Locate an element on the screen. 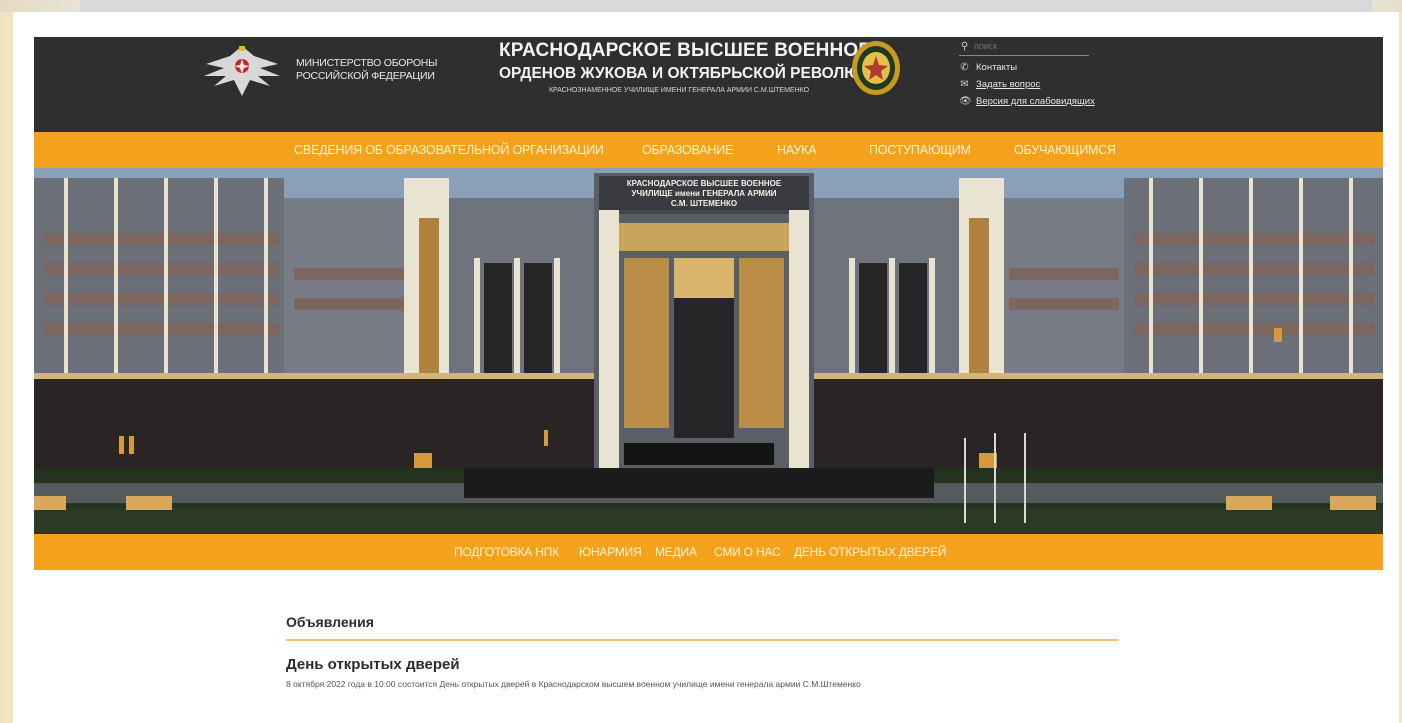  nav-item-science: НАУКА is located at coordinates (797, 150).